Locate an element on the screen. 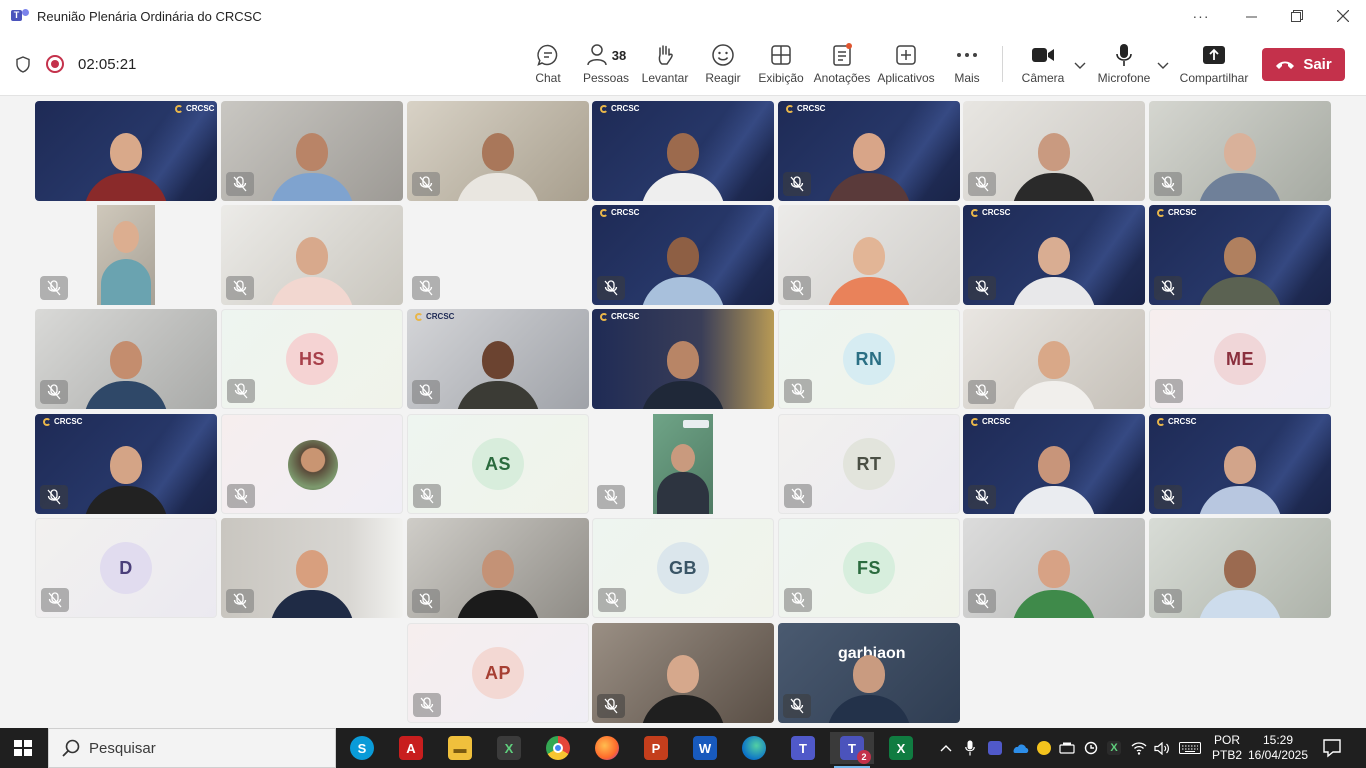 The image size is (1366, 768). edge-app is located at coordinates (754, 748).